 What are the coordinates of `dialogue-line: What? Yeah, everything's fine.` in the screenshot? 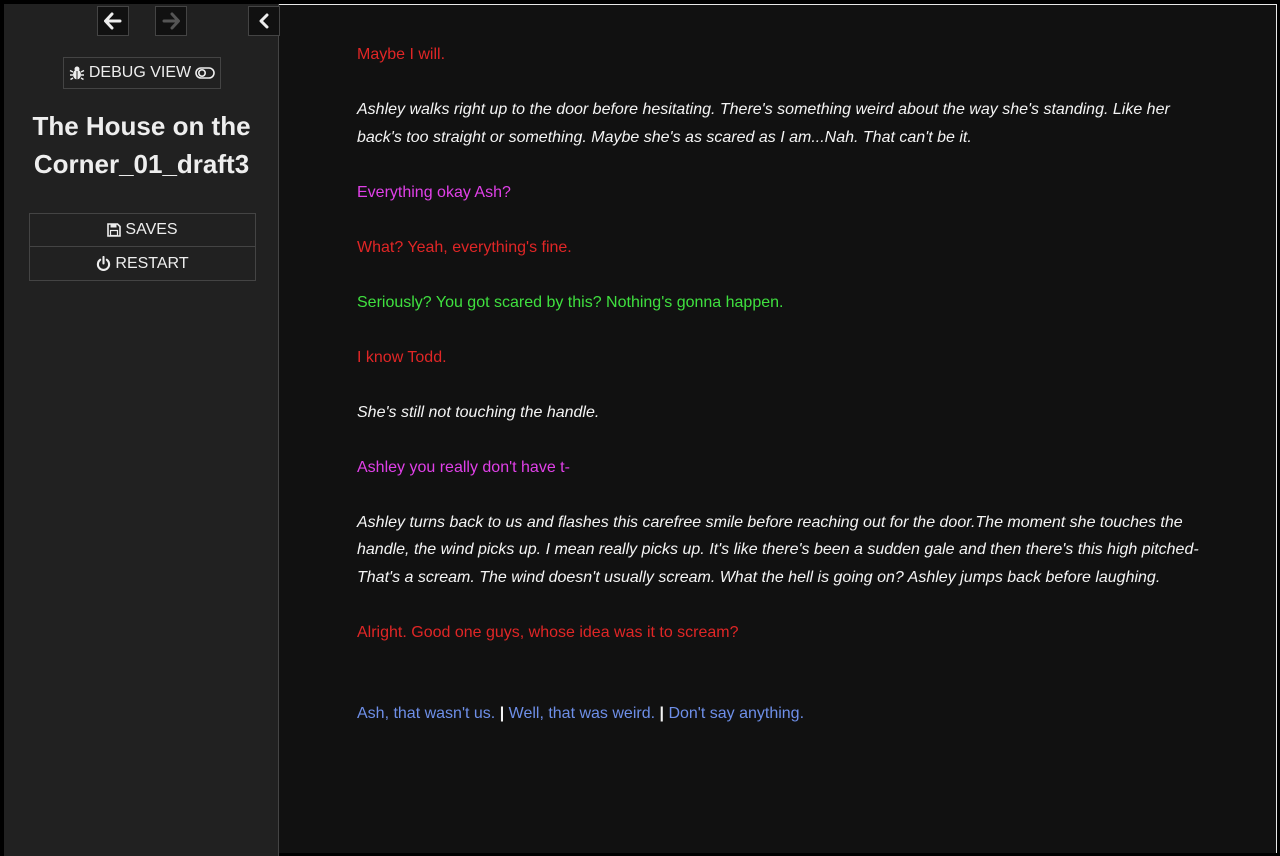 It's located at (464, 247).